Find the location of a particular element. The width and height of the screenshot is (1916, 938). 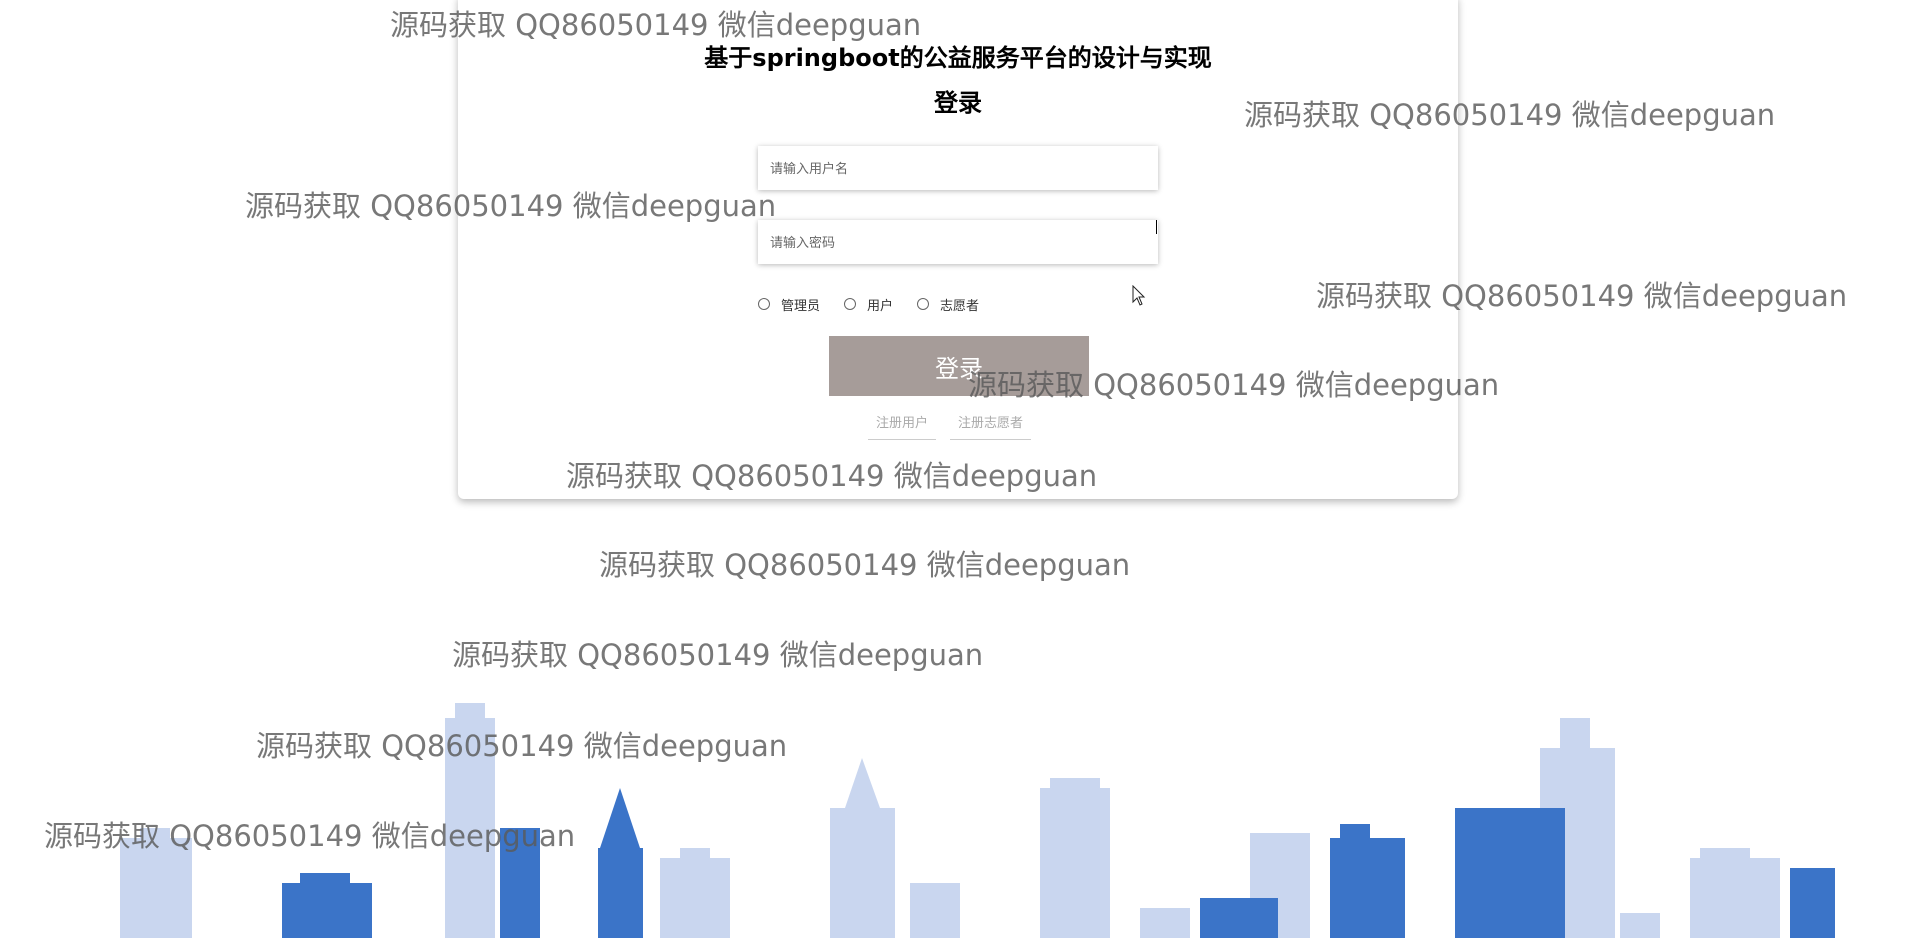

register-links: 注册用户 注册志愿者 is located at coordinates (956, 425).